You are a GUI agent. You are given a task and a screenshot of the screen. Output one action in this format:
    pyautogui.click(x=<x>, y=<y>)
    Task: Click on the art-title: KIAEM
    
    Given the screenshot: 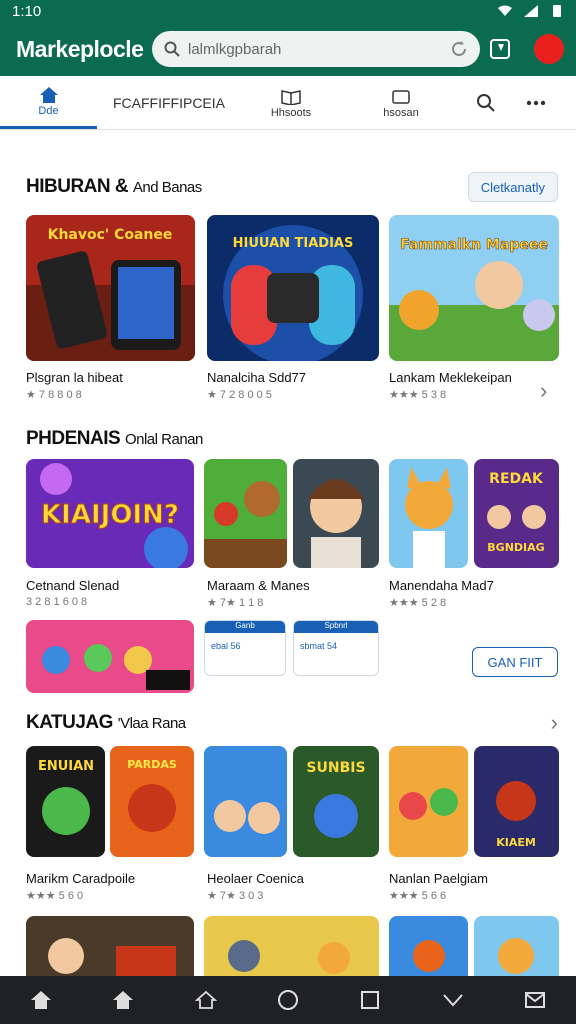 What is the action you would take?
    pyautogui.click(x=516, y=842)
    